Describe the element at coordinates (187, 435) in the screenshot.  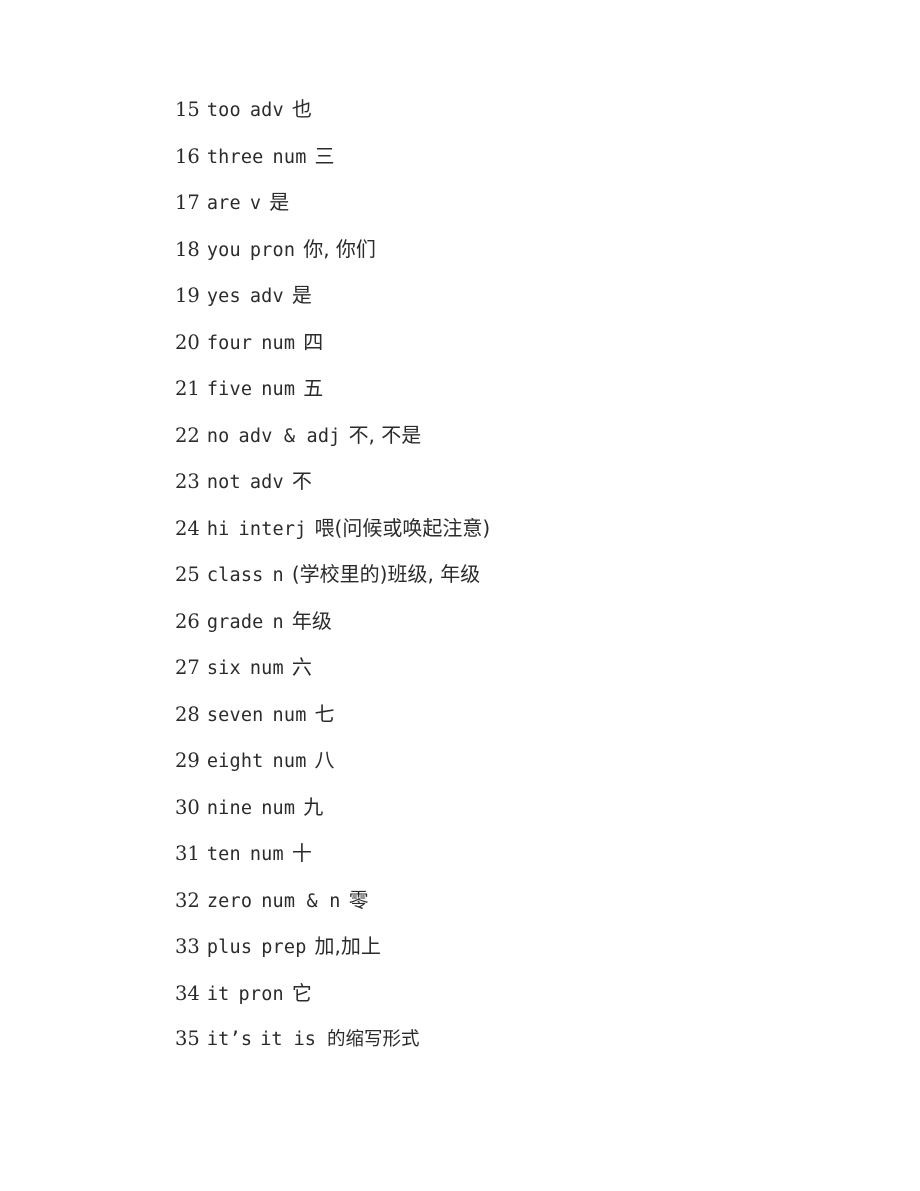
I see `entry-number: 22` at that location.